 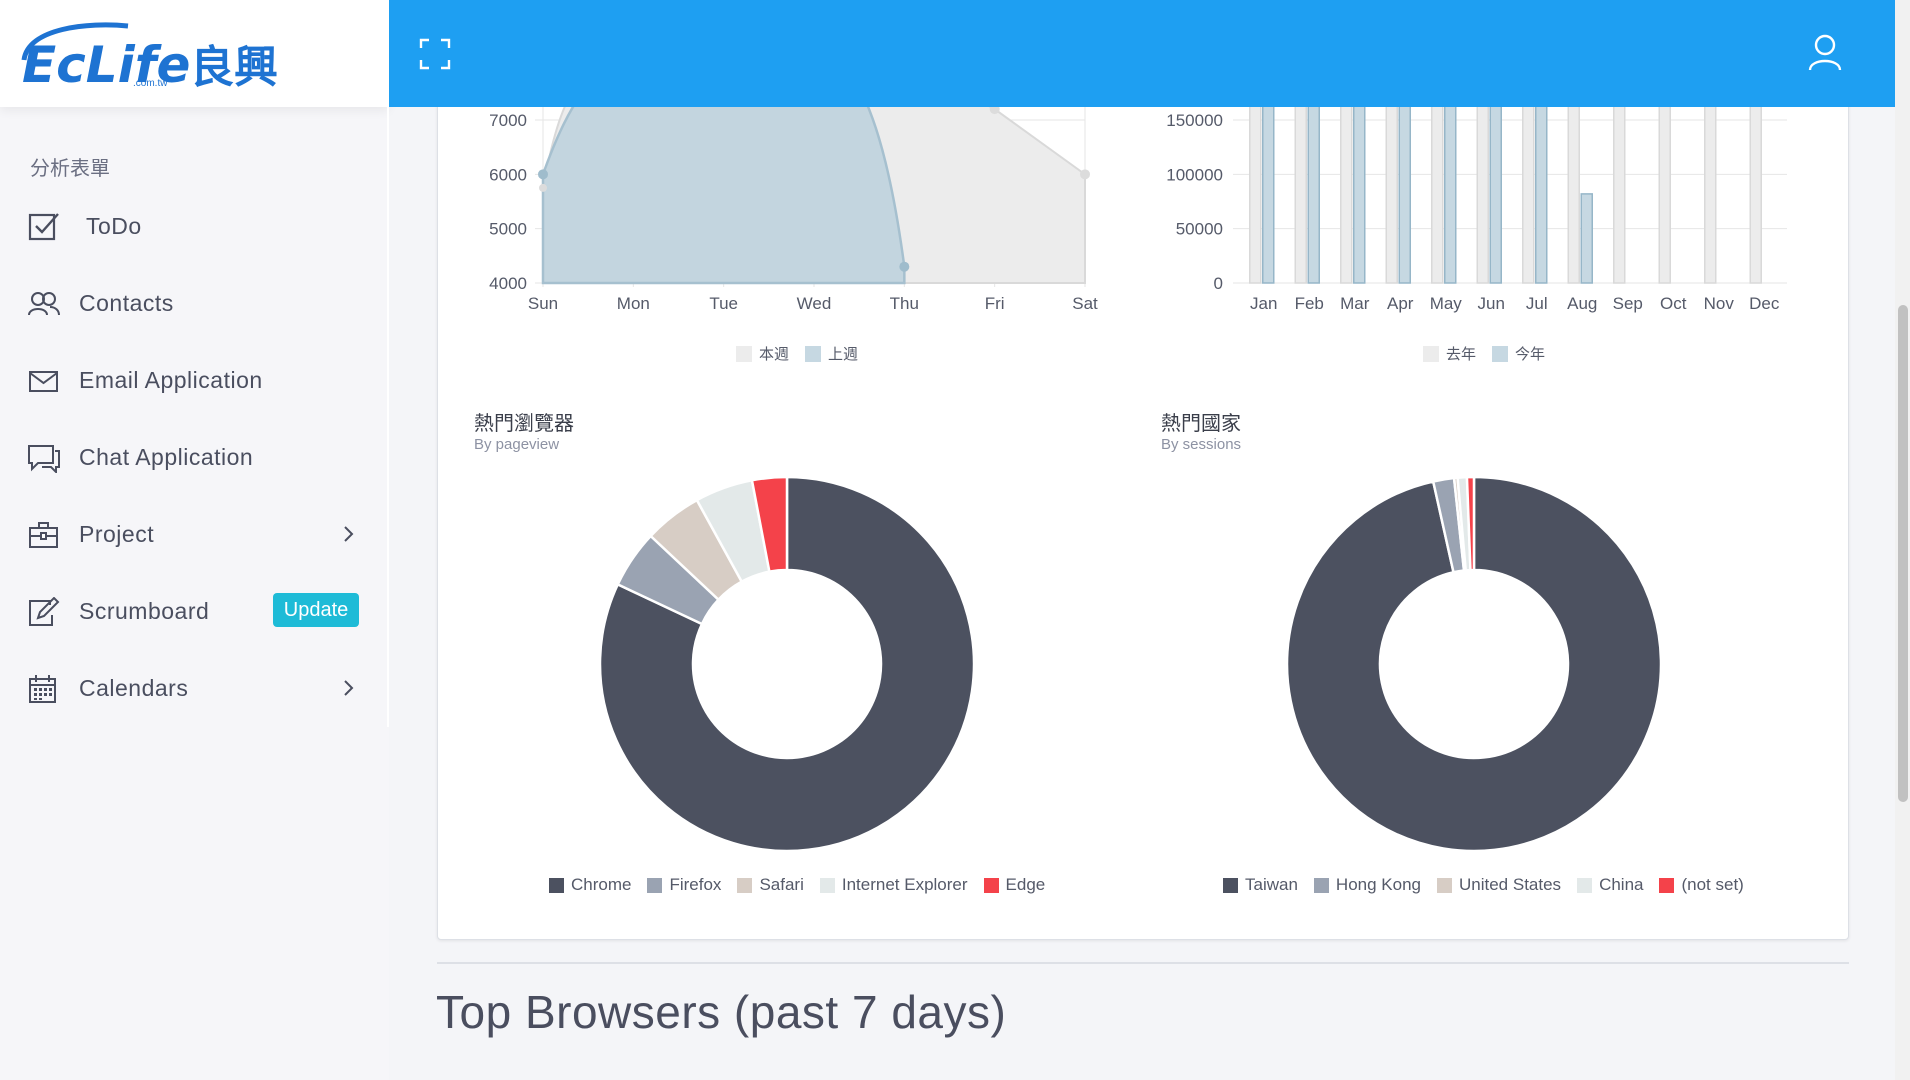 I want to click on sidebar-item-label: Project, so click(x=117, y=533).